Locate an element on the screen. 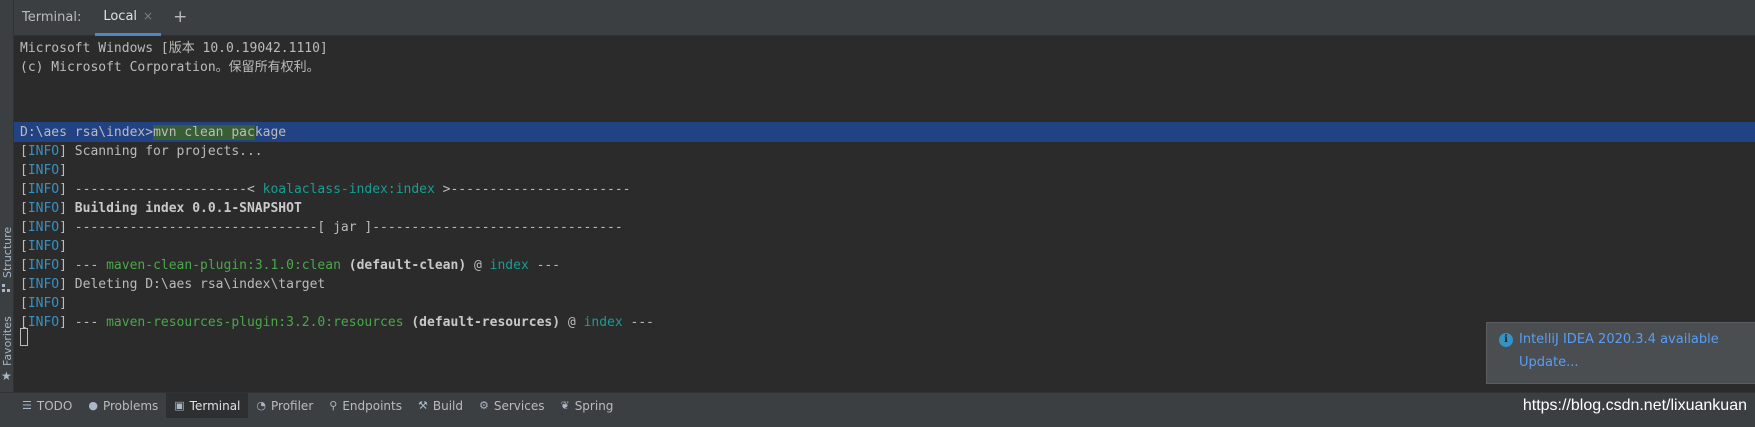 The image size is (1755, 427). favorites-tool-tab: Favorites ★ is located at coordinates (7, 350).